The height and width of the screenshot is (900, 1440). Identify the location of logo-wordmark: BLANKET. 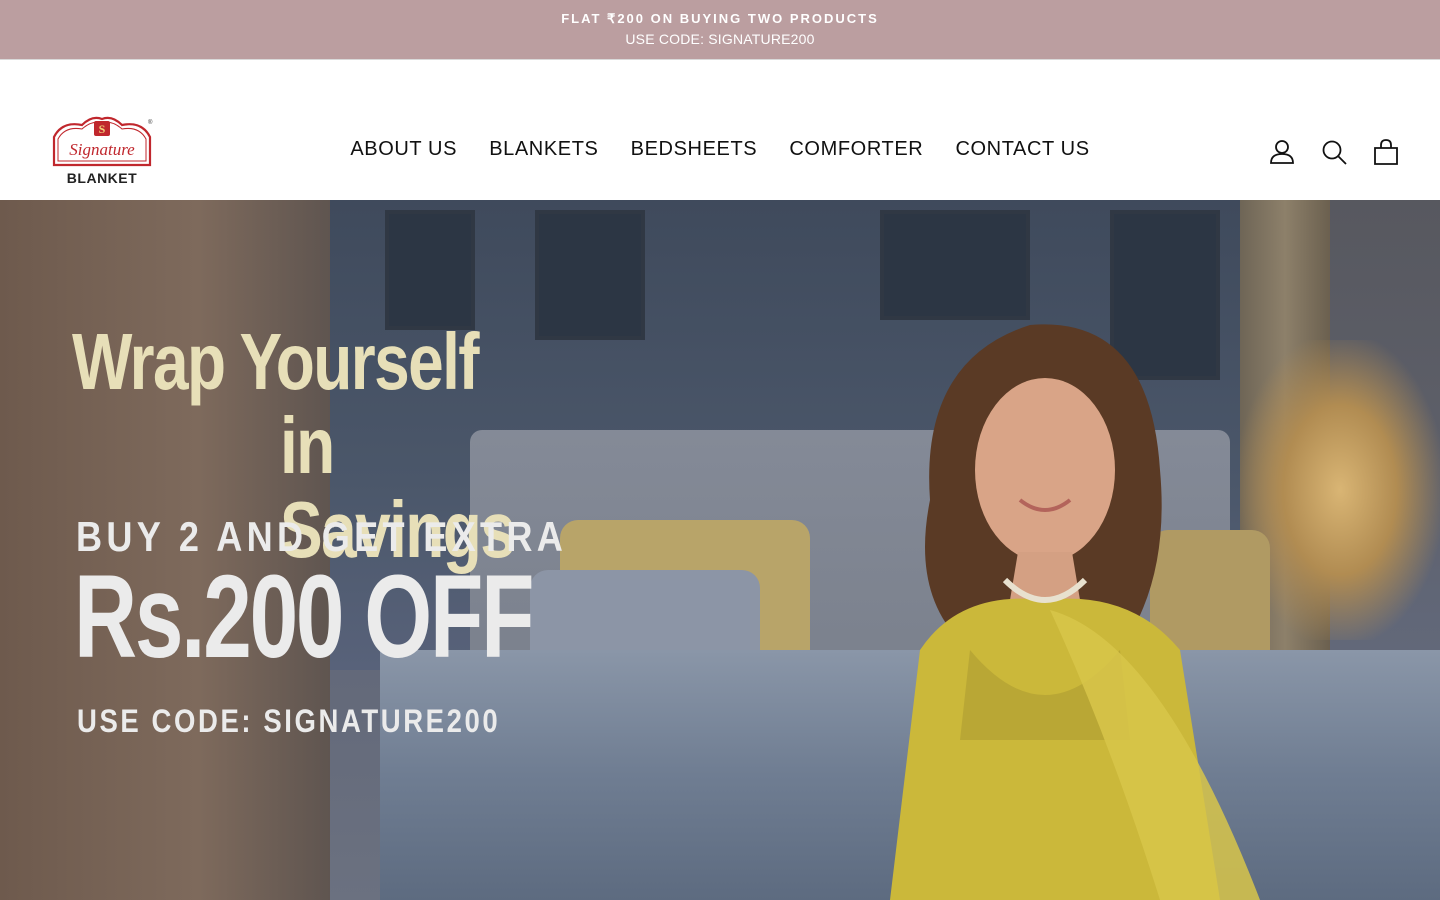
(102, 178).